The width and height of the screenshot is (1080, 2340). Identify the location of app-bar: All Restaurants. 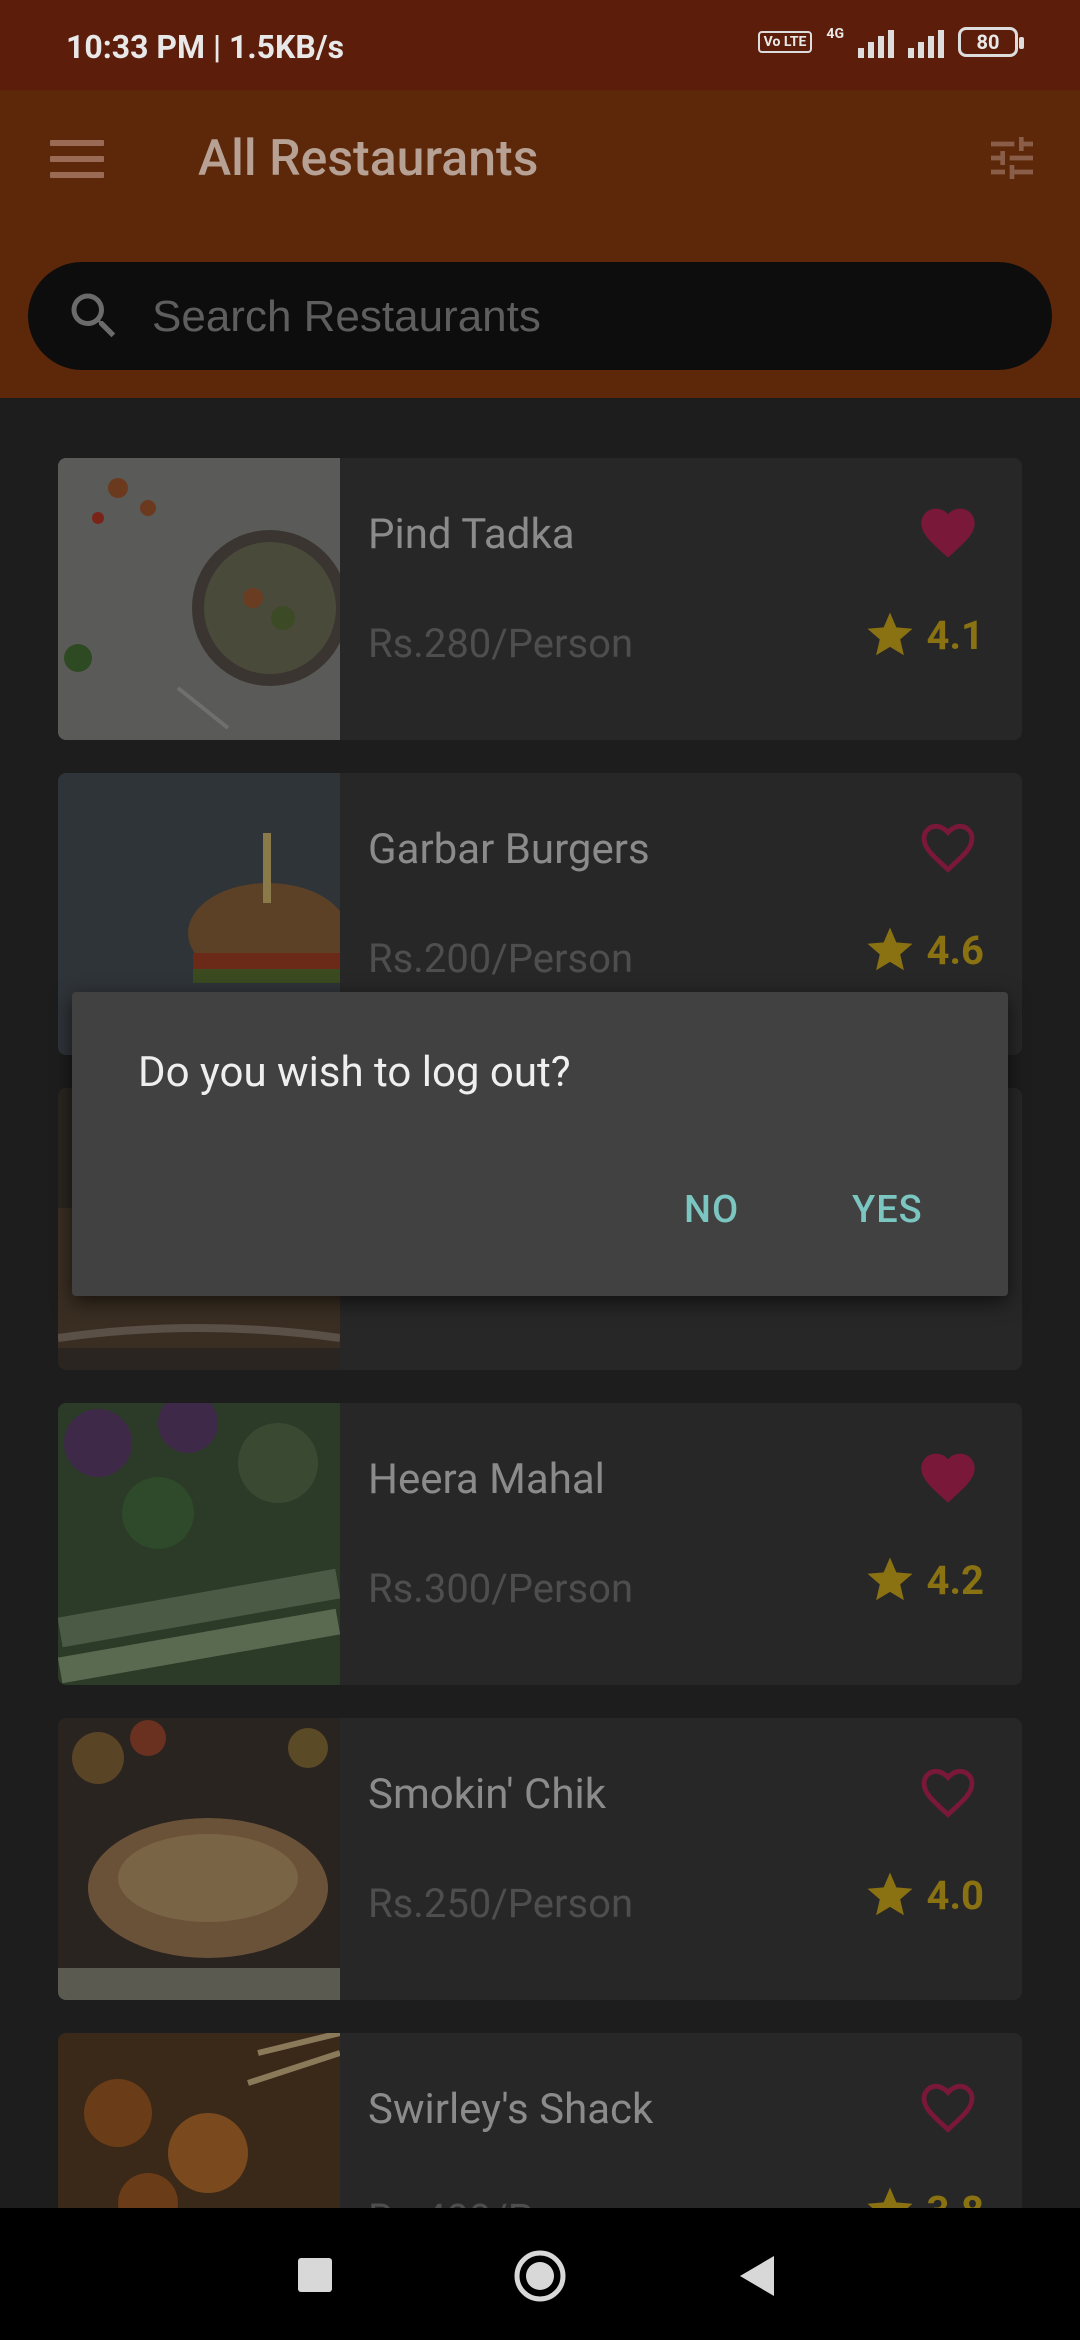
(540, 161).